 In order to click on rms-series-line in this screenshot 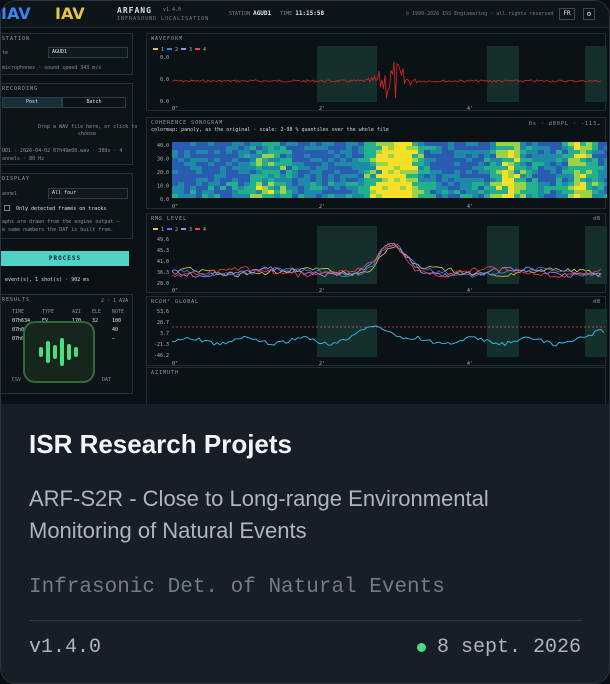, I will do `click(386, 261)`.